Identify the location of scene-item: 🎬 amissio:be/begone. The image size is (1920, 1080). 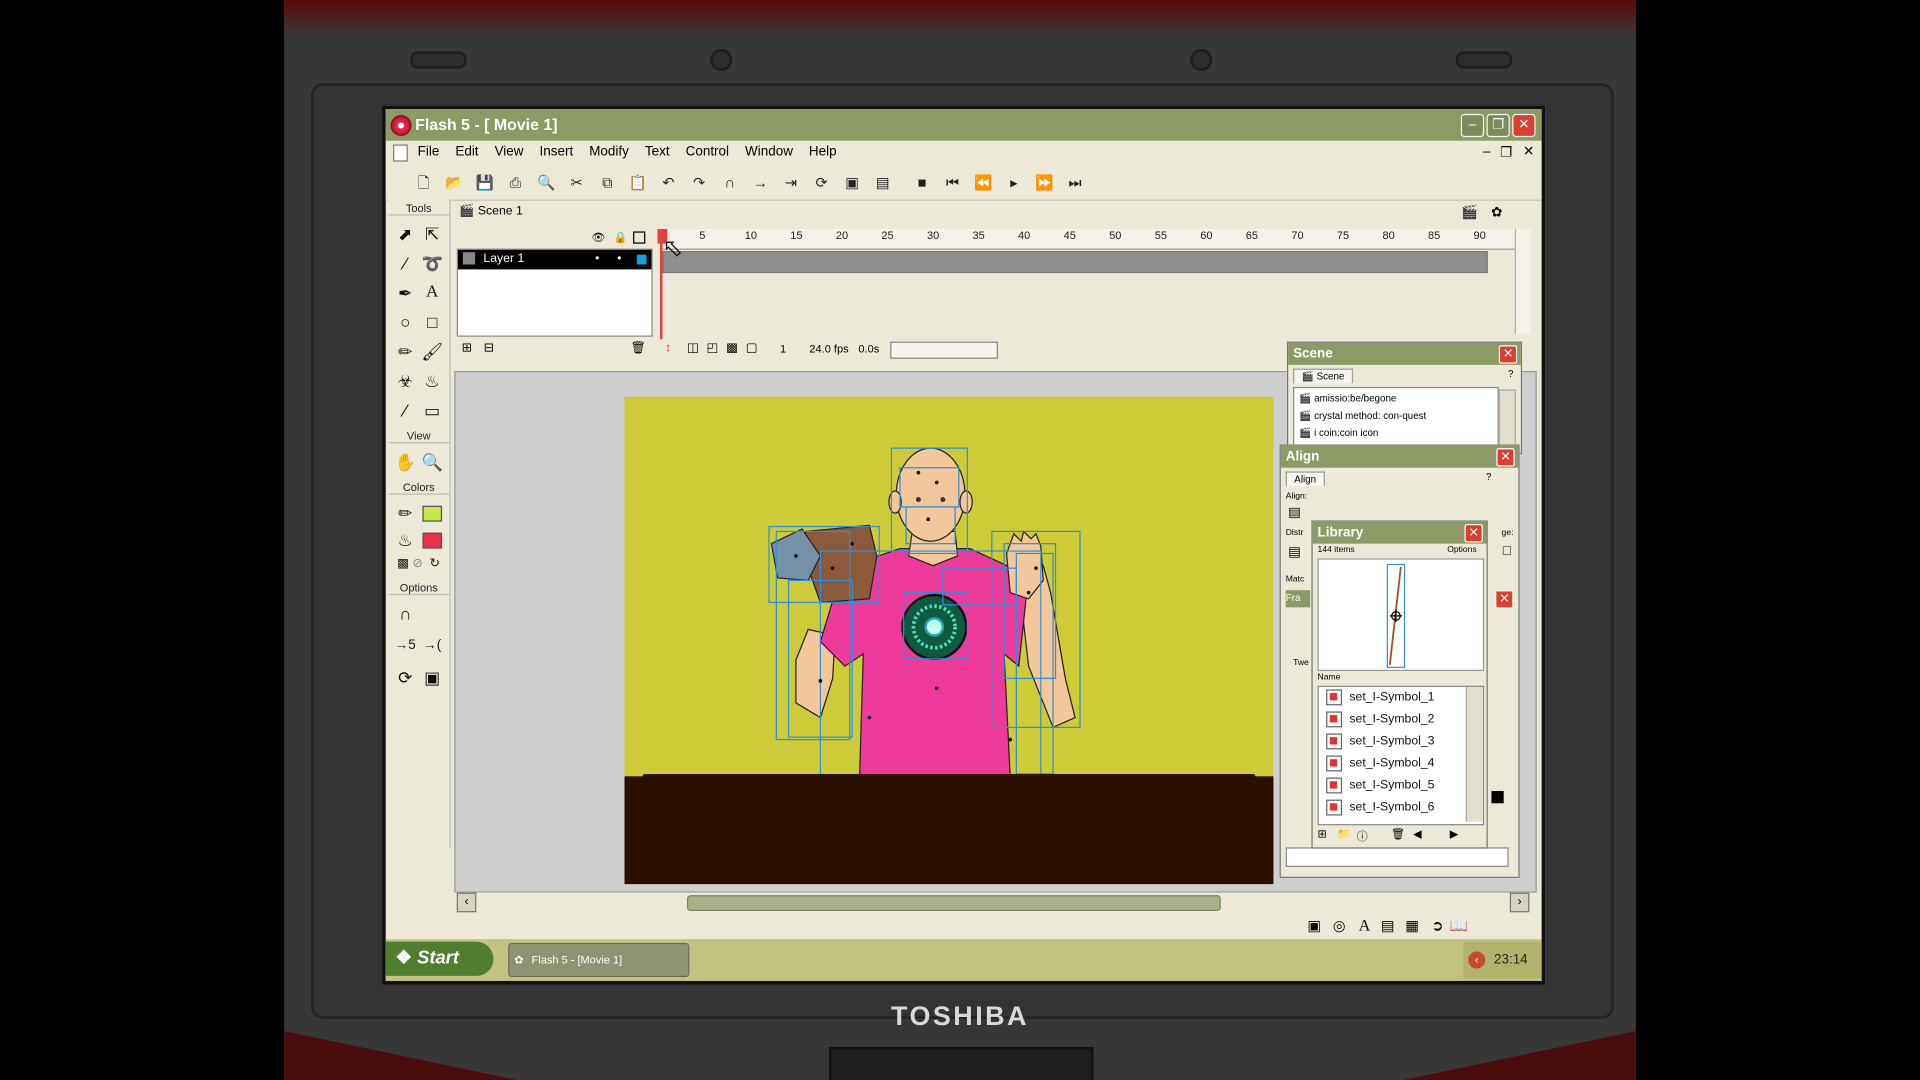
(1347, 398).